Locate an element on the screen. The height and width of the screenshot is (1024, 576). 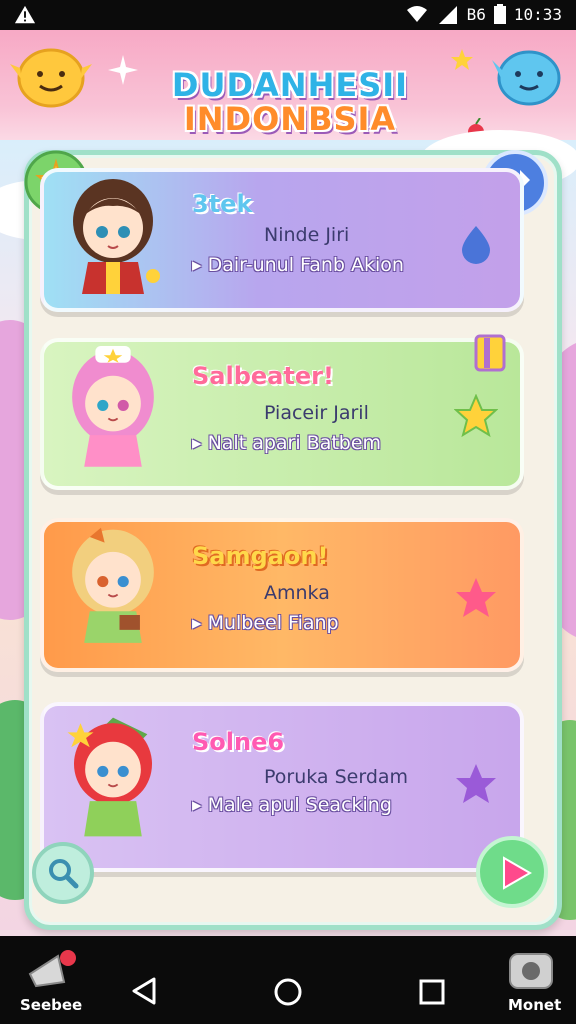
play-next-button is located at coordinates (512, 872).